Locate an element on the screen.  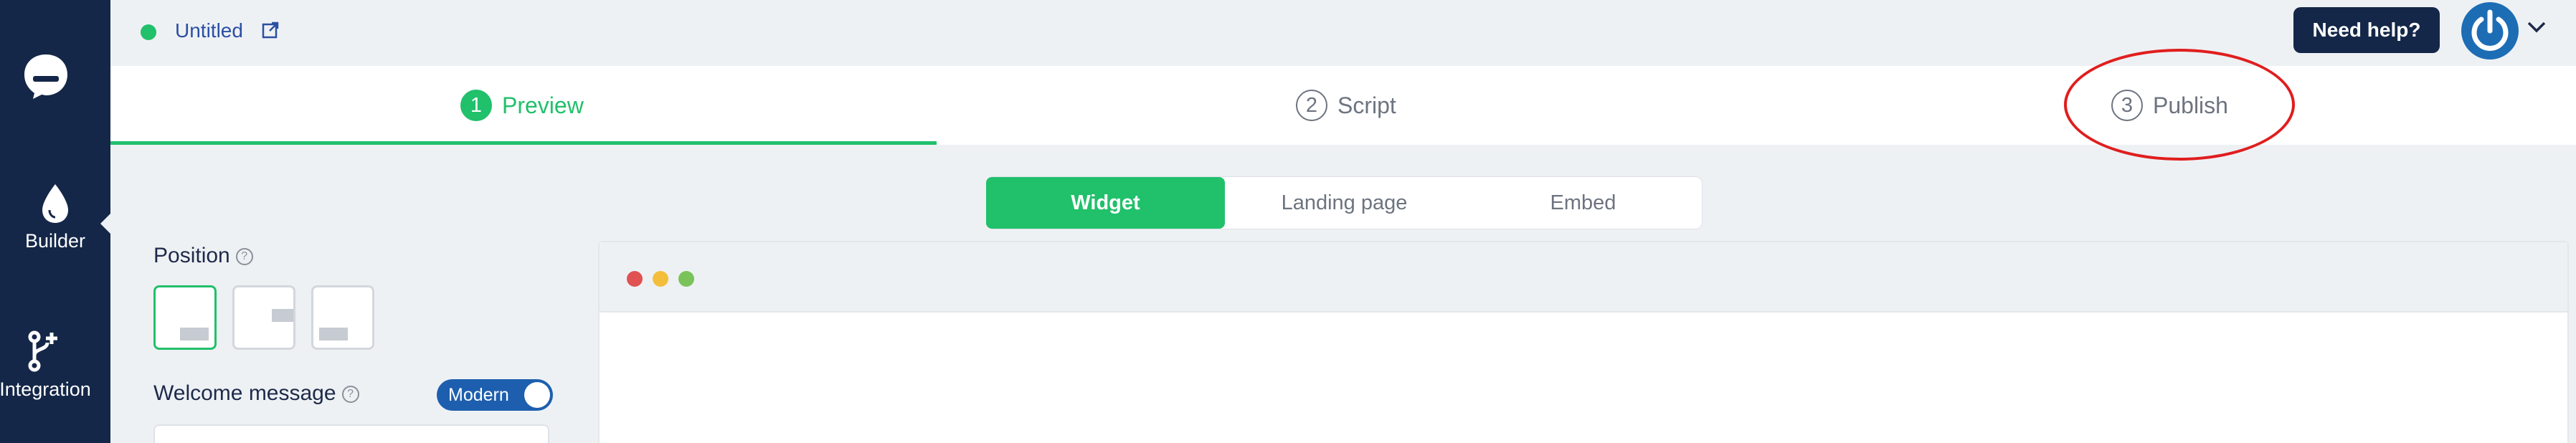
need-help-button: Need help? is located at coordinates (2366, 30).